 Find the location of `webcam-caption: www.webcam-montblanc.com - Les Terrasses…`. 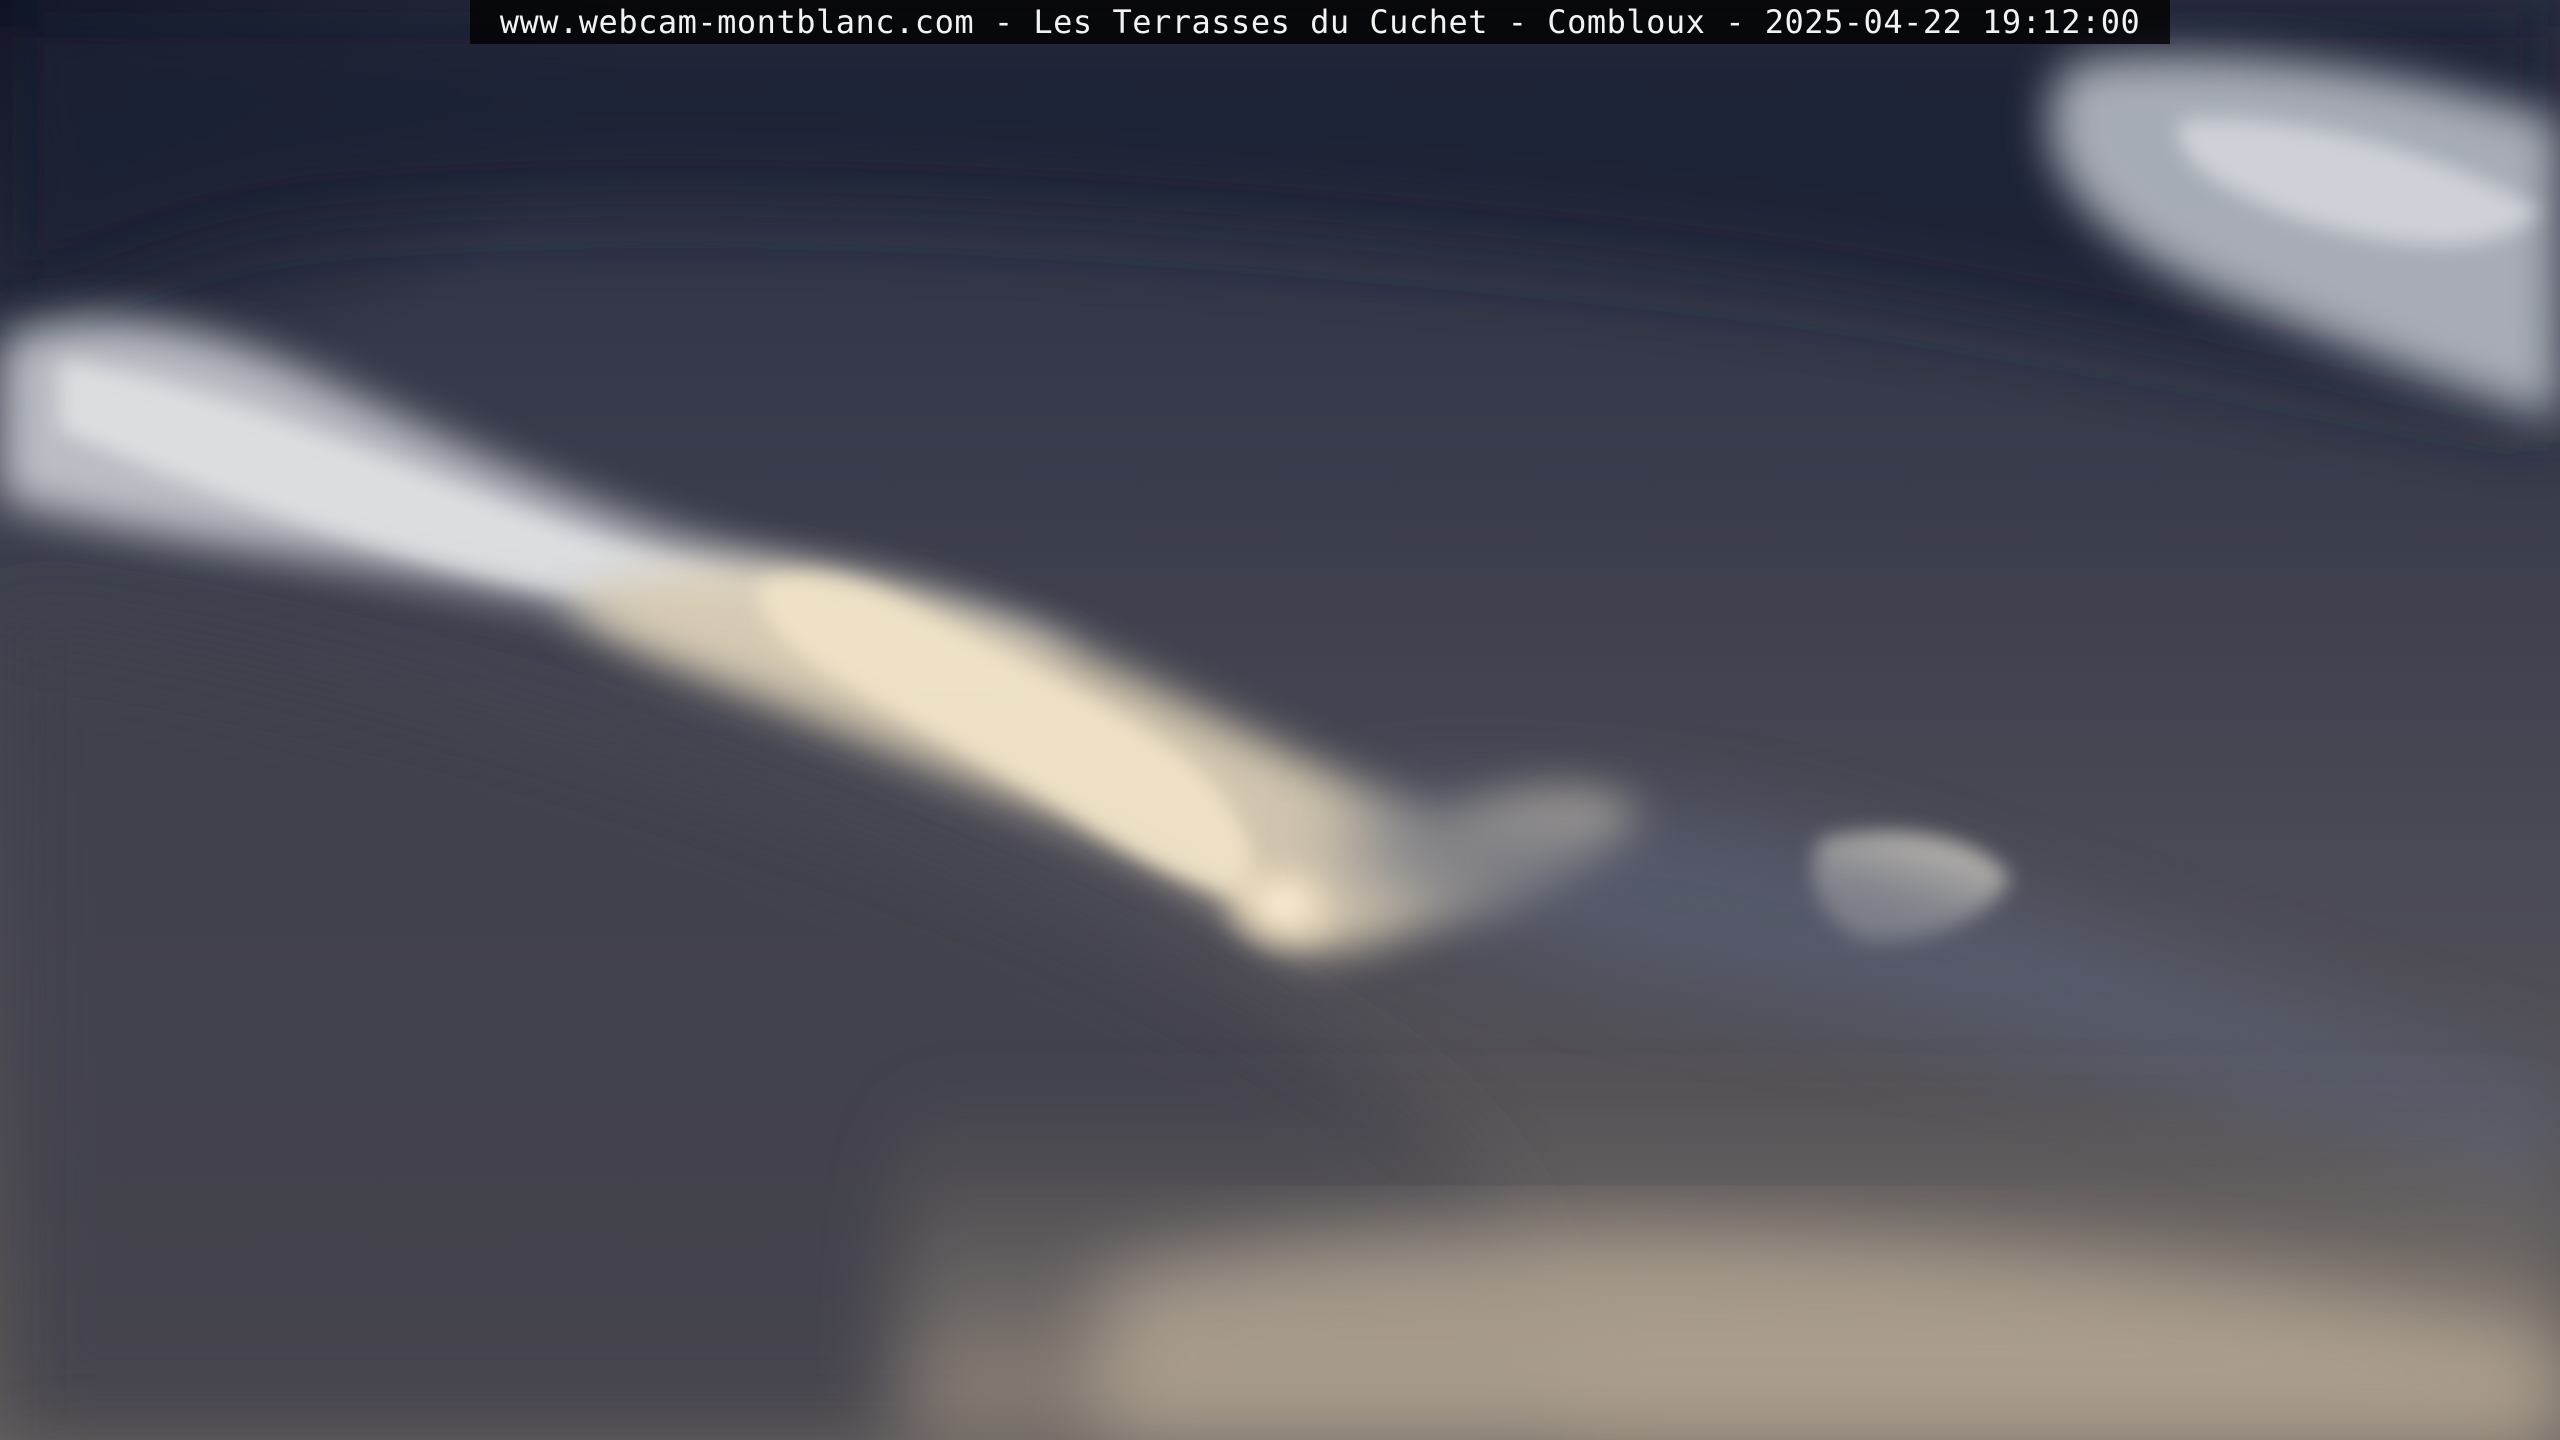

webcam-caption: www.webcam-montblanc.com - Les Terrasses… is located at coordinates (1320, 22).